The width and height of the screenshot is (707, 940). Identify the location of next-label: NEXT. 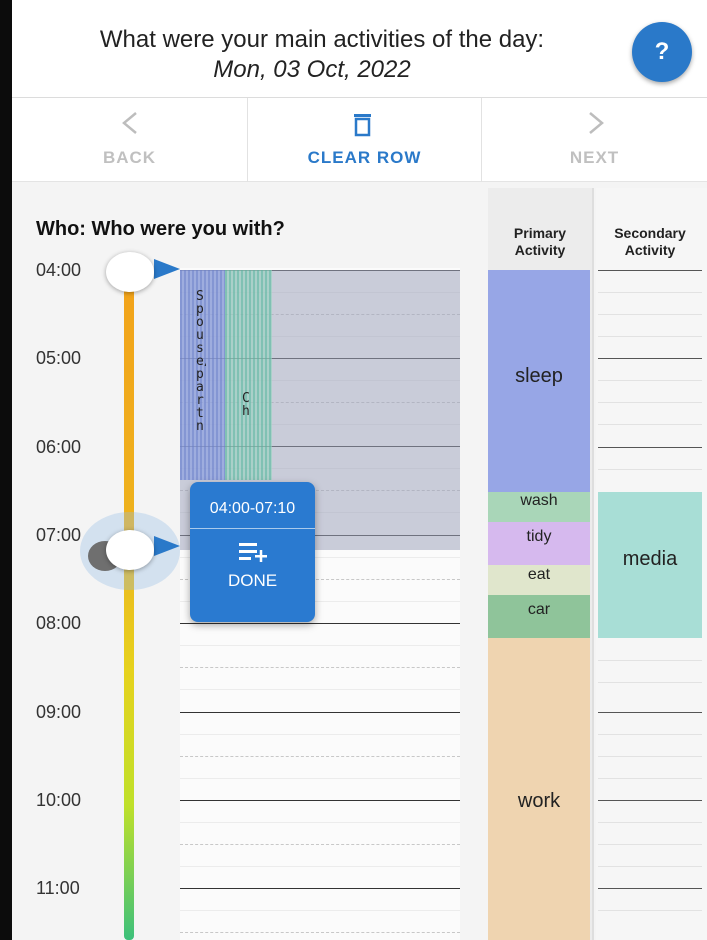
(594, 157).